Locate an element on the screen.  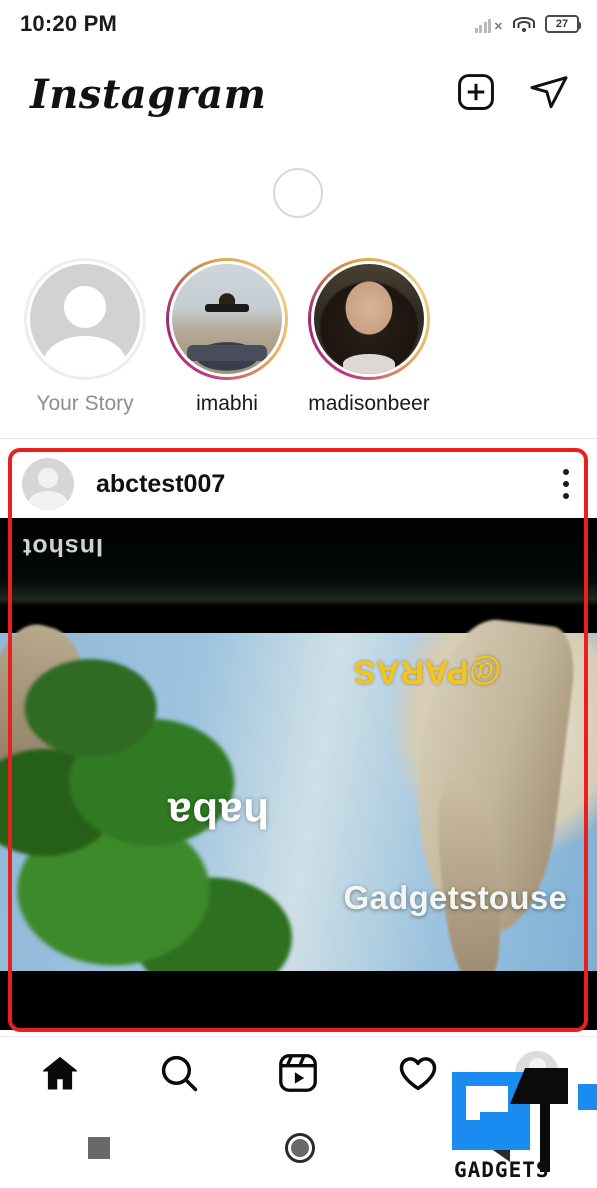
story-item-imabhi: imabhi is located at coordinates (227, 346).